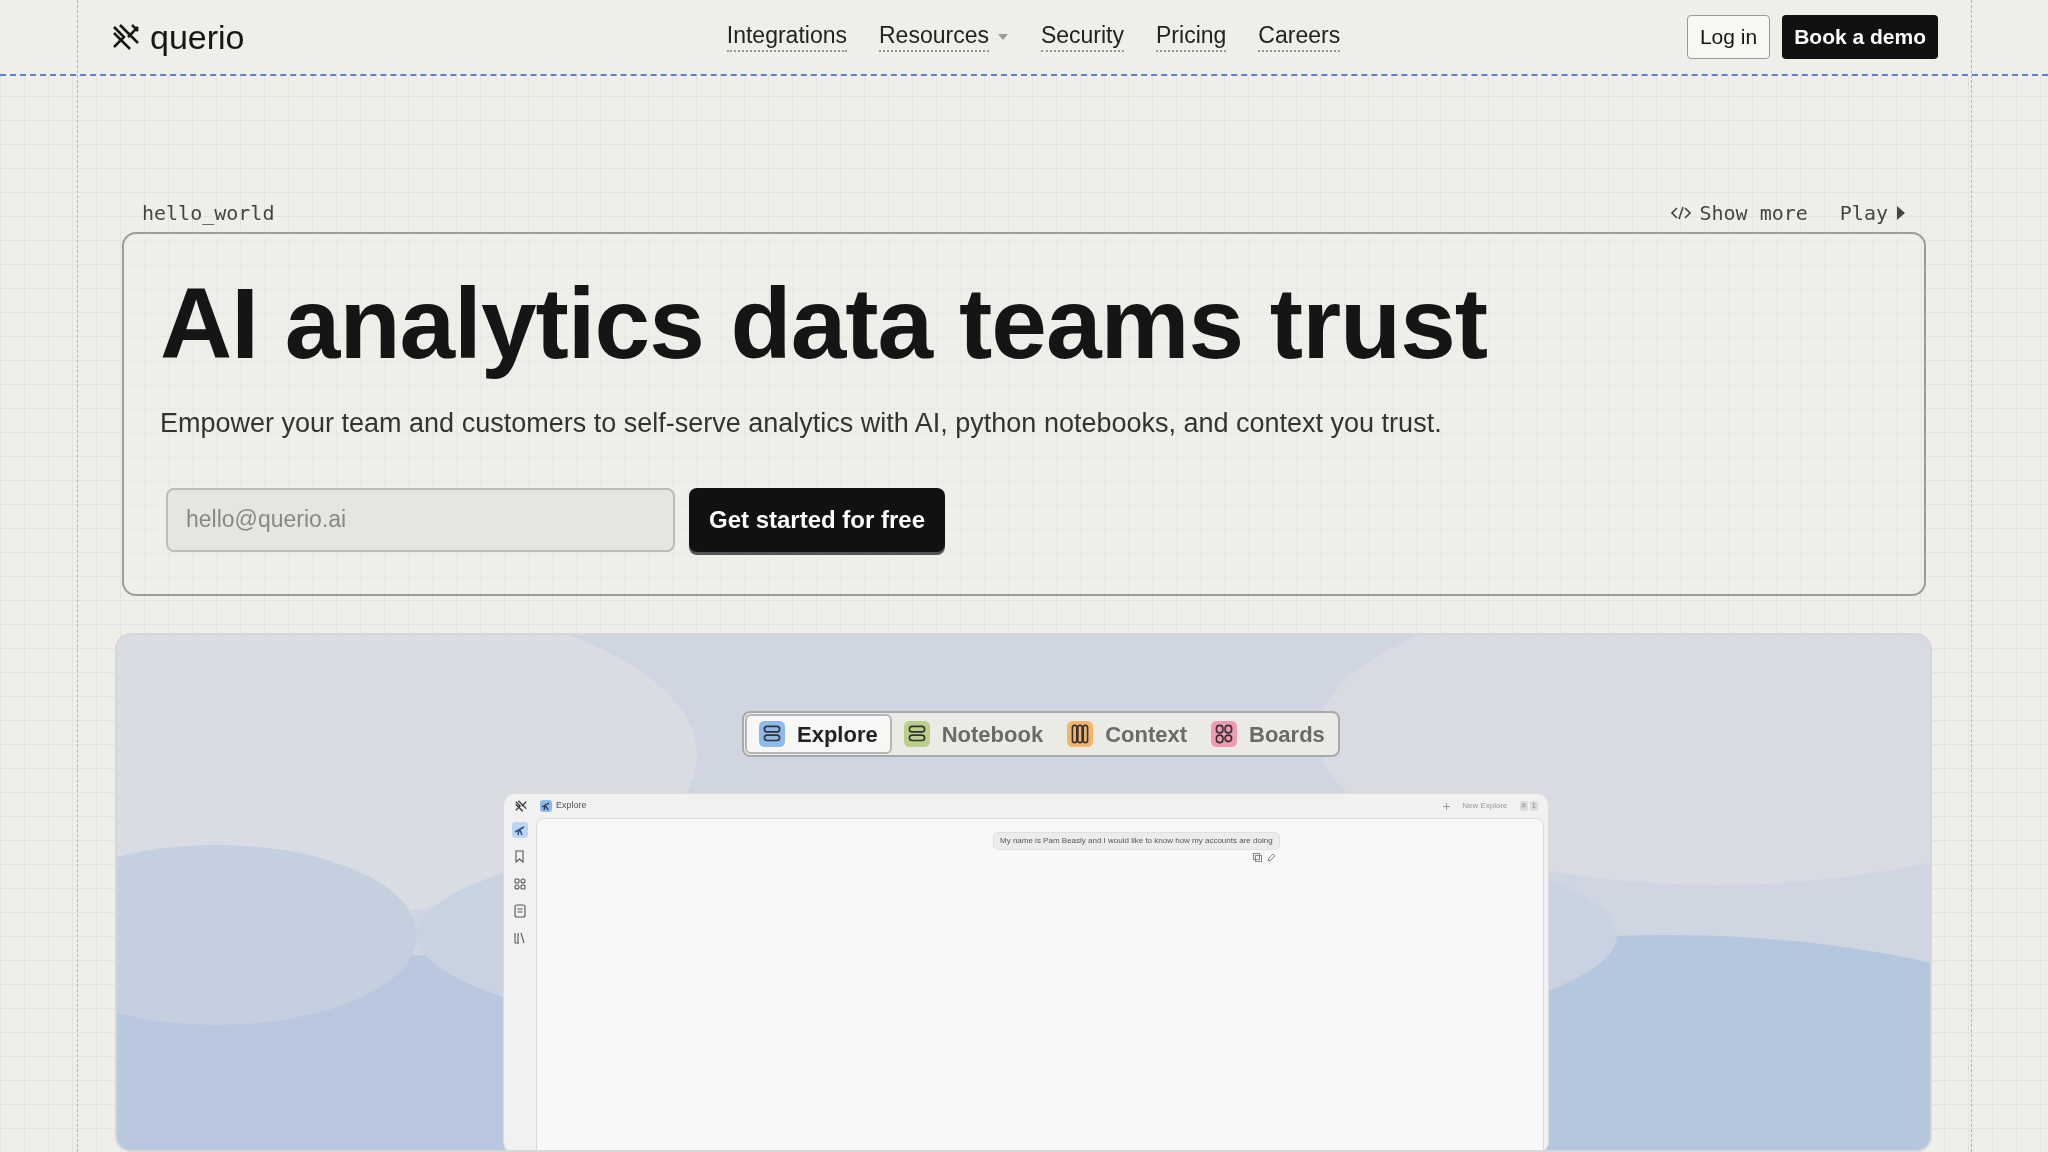 The image size is (2048, 1152). What do you see at coordinates (801, 423) in the screenshot?
I see `hero-subtitle: Empower your team and customers to self-serve analytics with AI, python notebooks, and context you trust.` at bounding box center [801, 423].